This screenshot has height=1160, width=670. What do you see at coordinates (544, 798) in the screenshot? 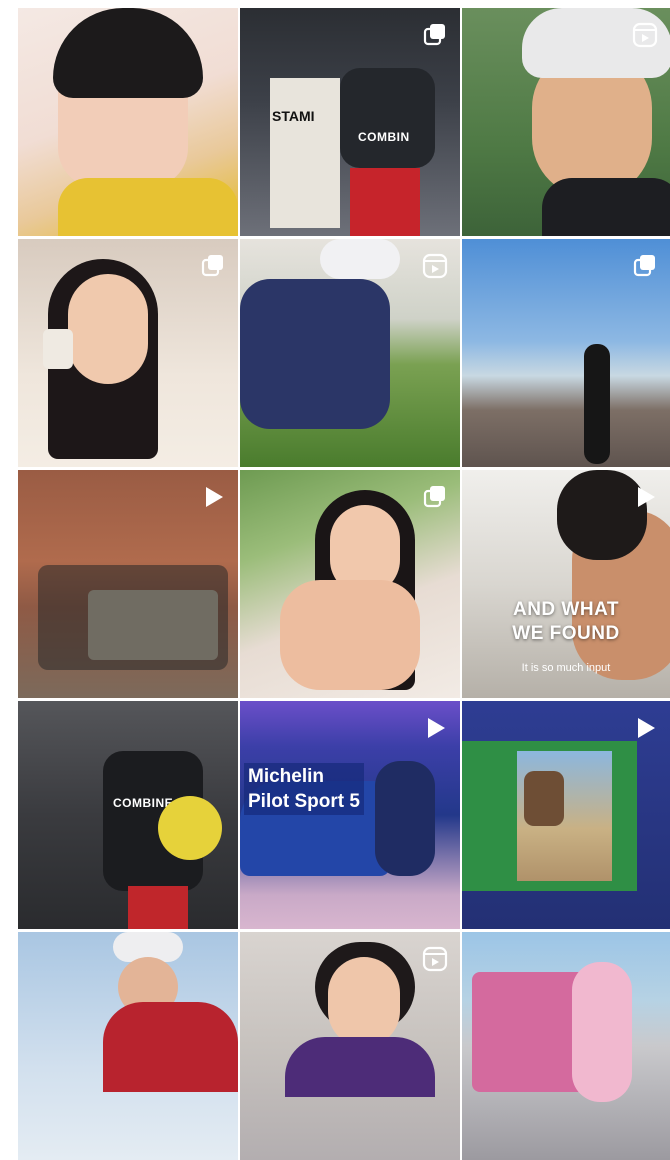
I see `camel-shape` at bounding box center [544, 798].